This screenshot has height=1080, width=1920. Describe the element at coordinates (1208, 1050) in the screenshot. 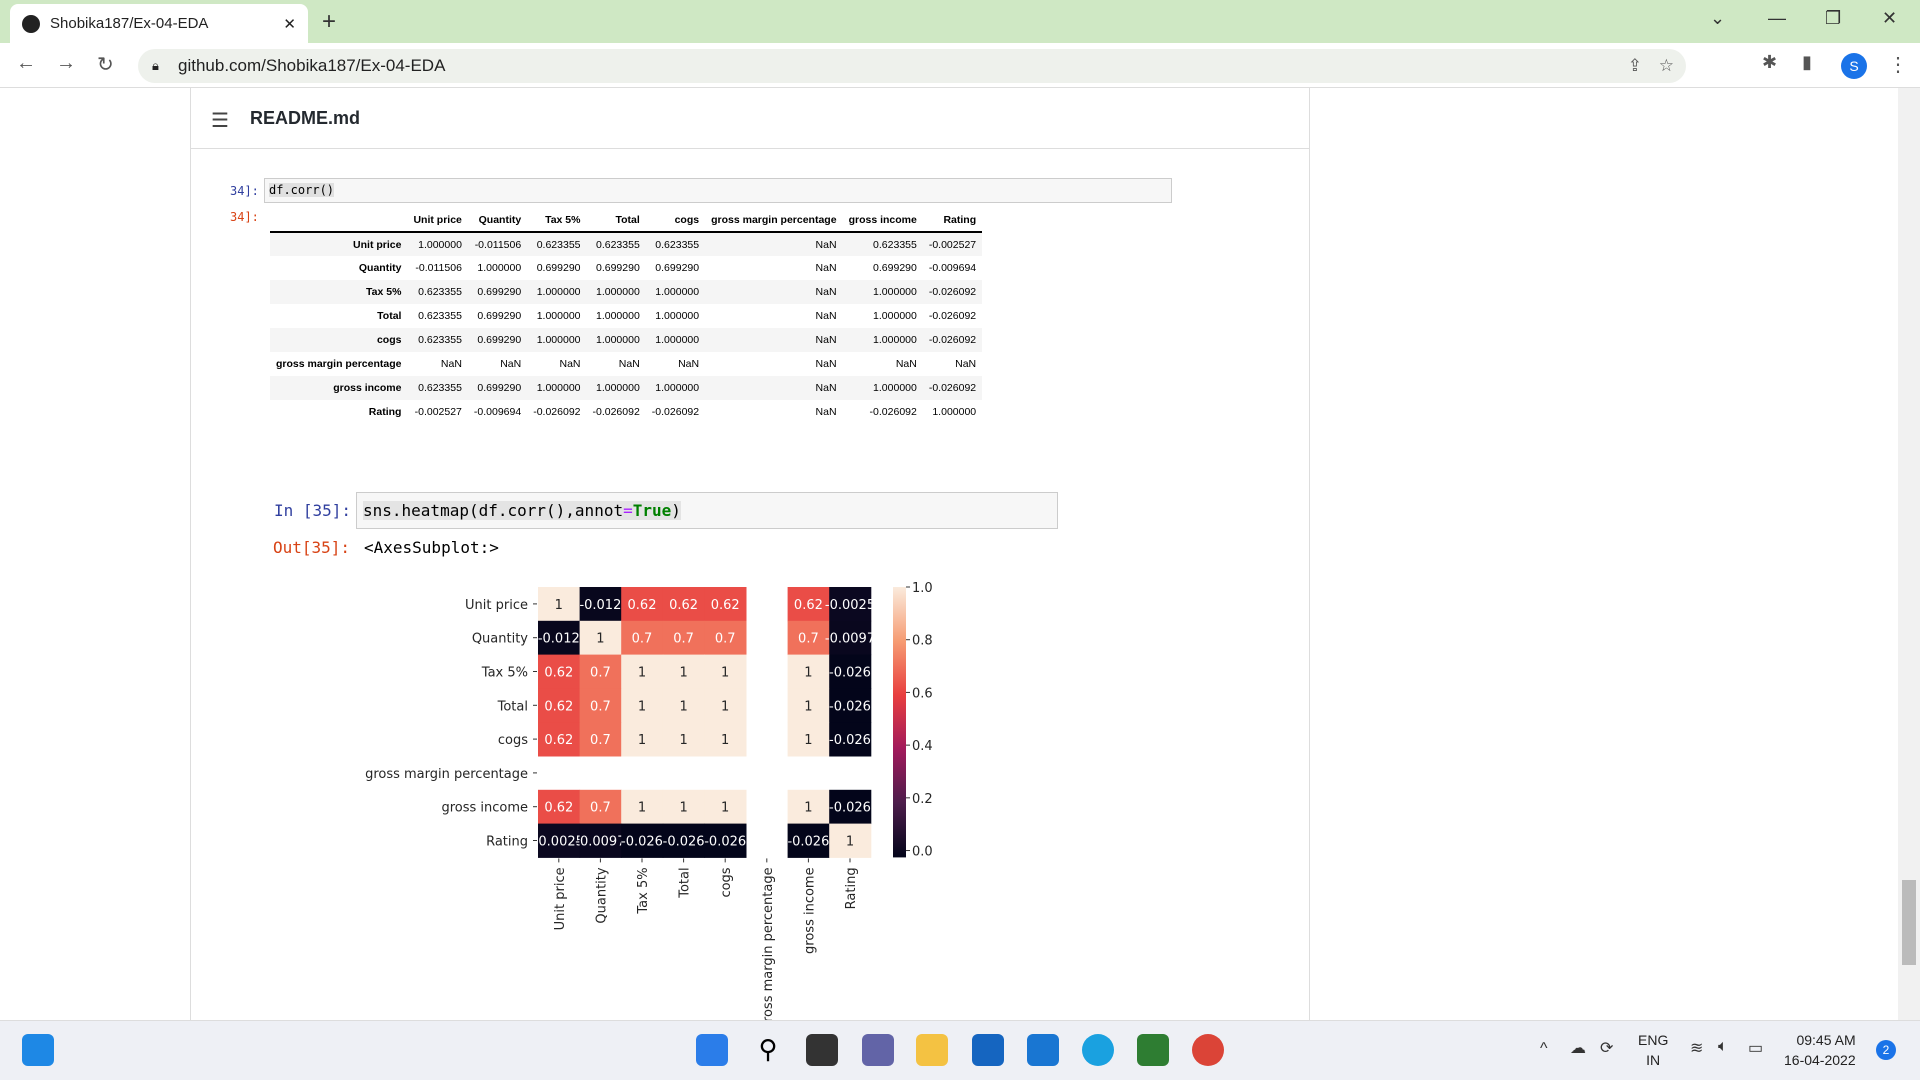

I see `chrome-icon` at that location.